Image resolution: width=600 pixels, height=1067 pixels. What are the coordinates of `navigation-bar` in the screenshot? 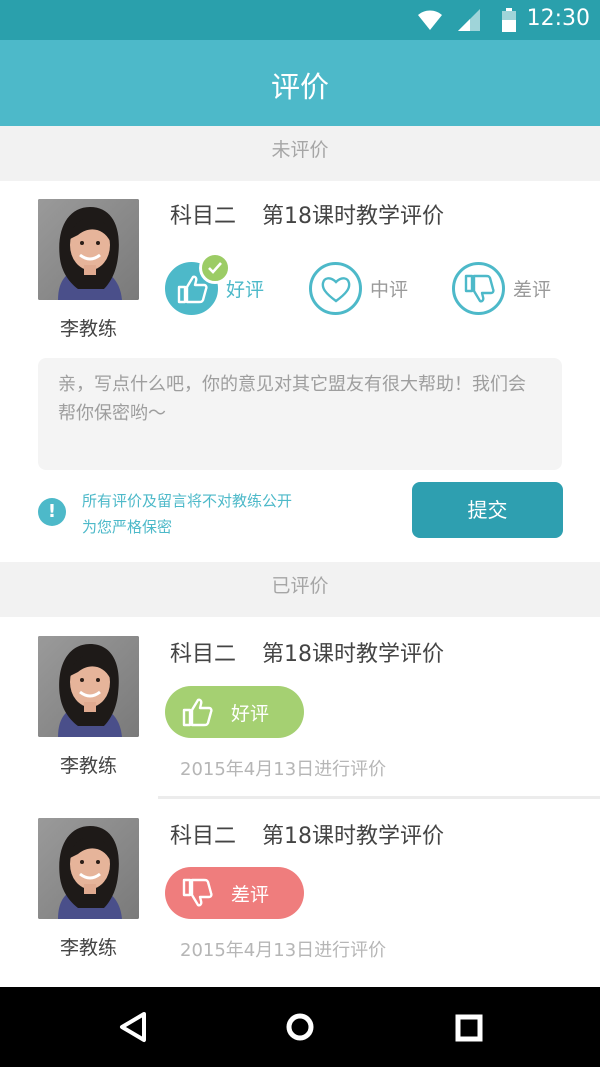 It's located at (300, 1027).